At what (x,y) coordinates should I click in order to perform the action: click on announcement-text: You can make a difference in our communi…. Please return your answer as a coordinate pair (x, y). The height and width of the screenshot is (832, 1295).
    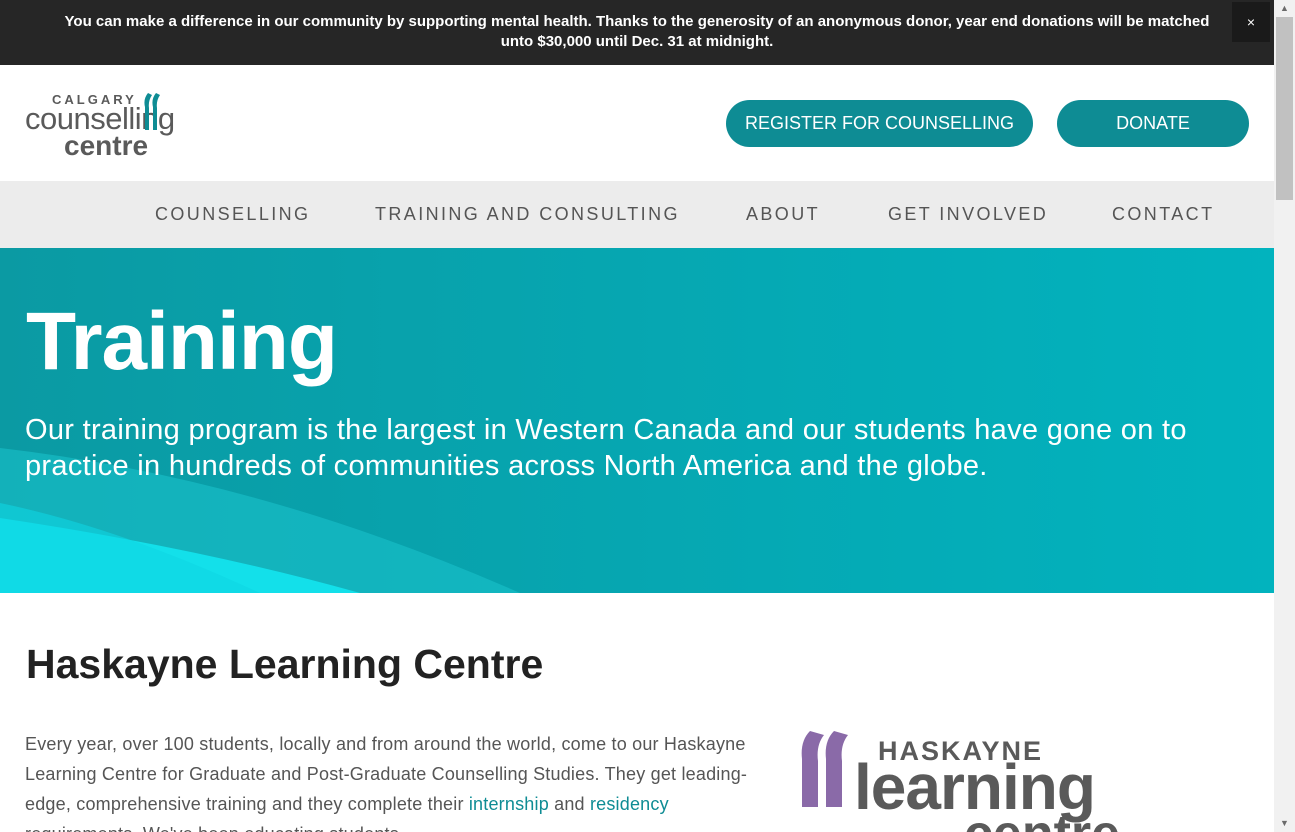
    Looking at the image, I should click on (637, 31).